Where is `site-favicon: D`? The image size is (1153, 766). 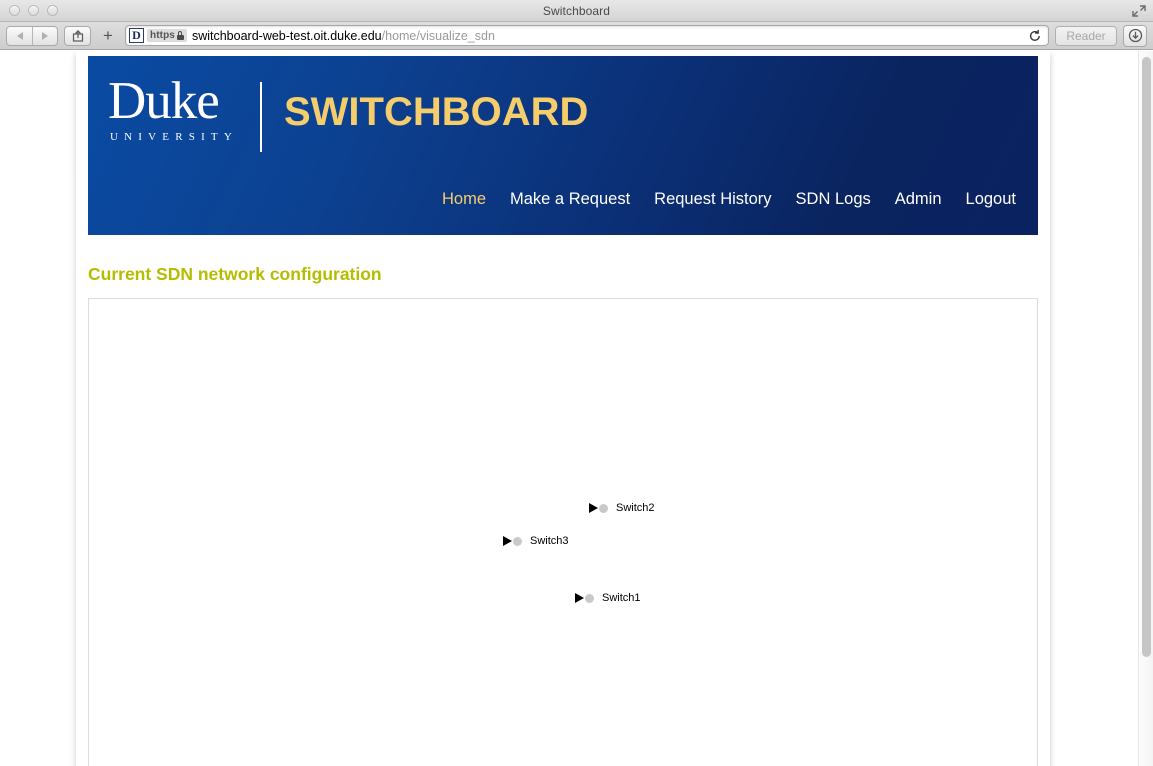 site-favicon: D is located at coordinates (136, 35).